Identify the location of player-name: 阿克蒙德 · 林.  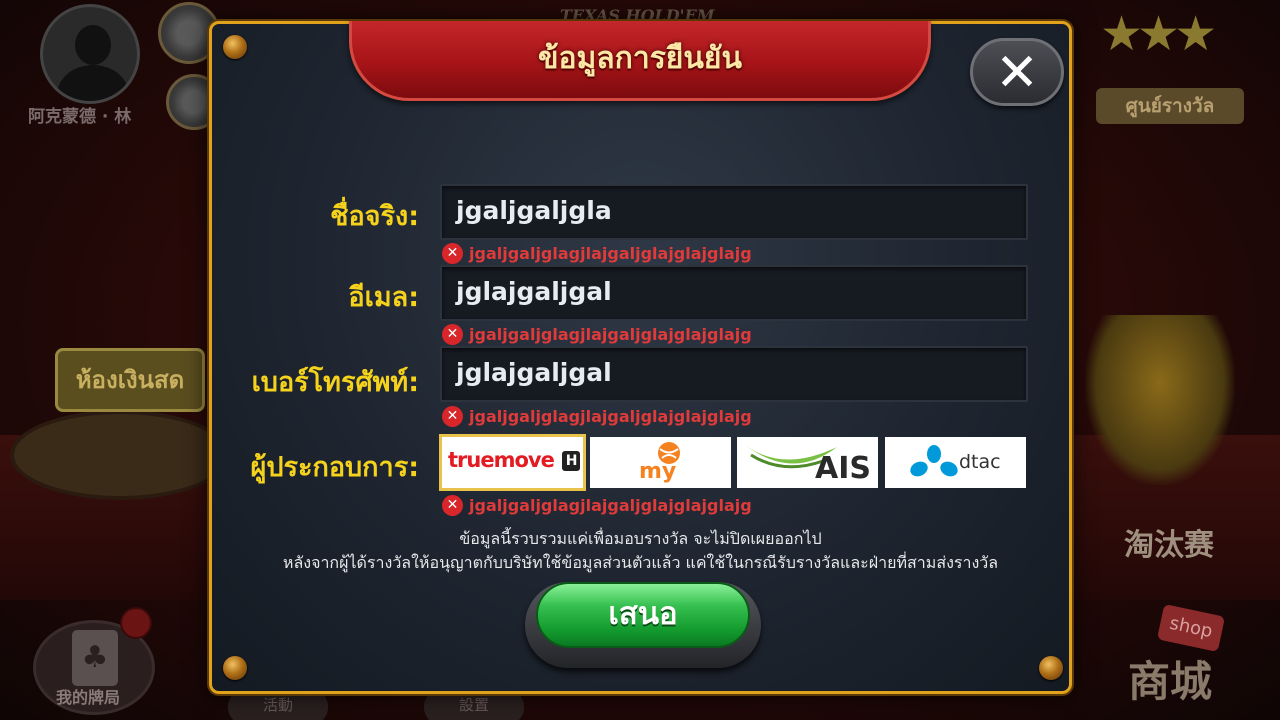
(80, 117).